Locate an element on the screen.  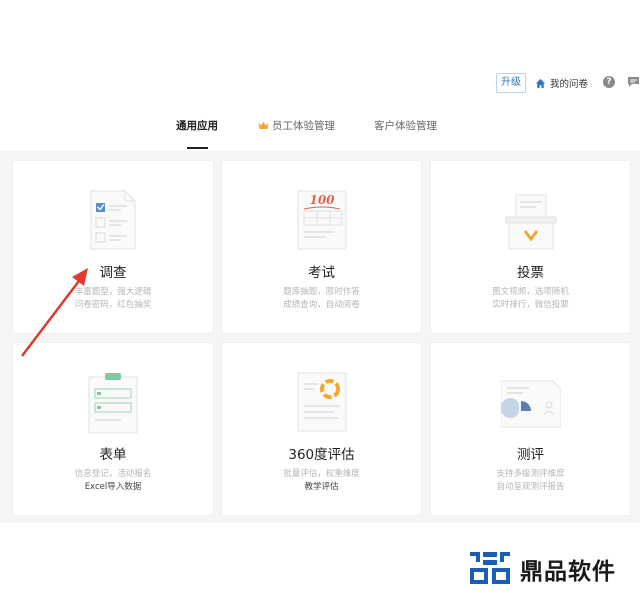
my-surveys-link: 我的问卷 is located at coordinates (561, 83).